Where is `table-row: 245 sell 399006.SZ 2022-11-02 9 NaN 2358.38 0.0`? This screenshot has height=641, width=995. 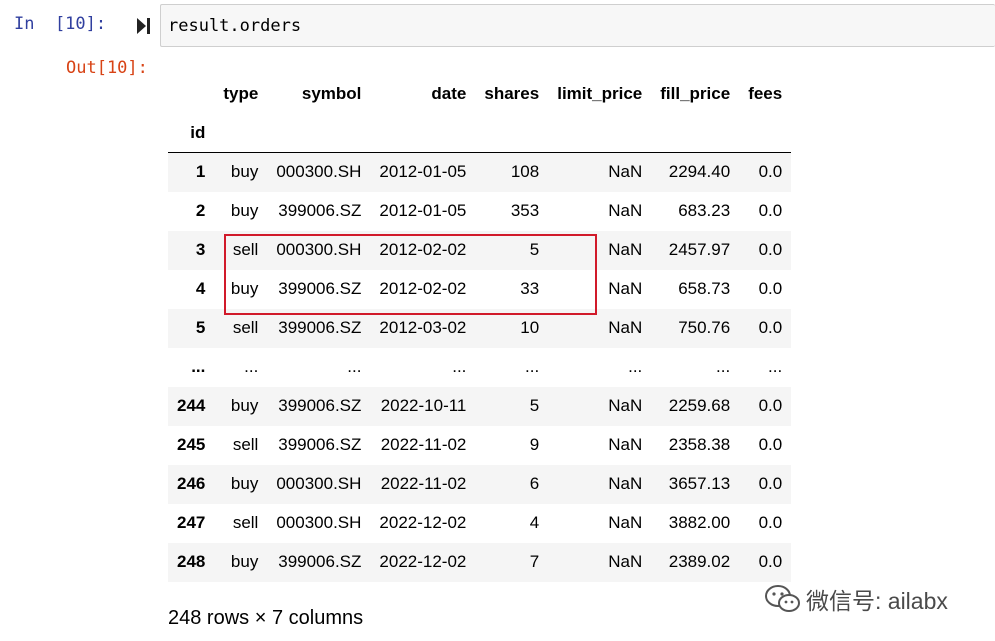
table-row: 245 sell 399006.SZ 2022-11-02 9 NaN 2358.38 0.0 is located at coordinates (480, 445).